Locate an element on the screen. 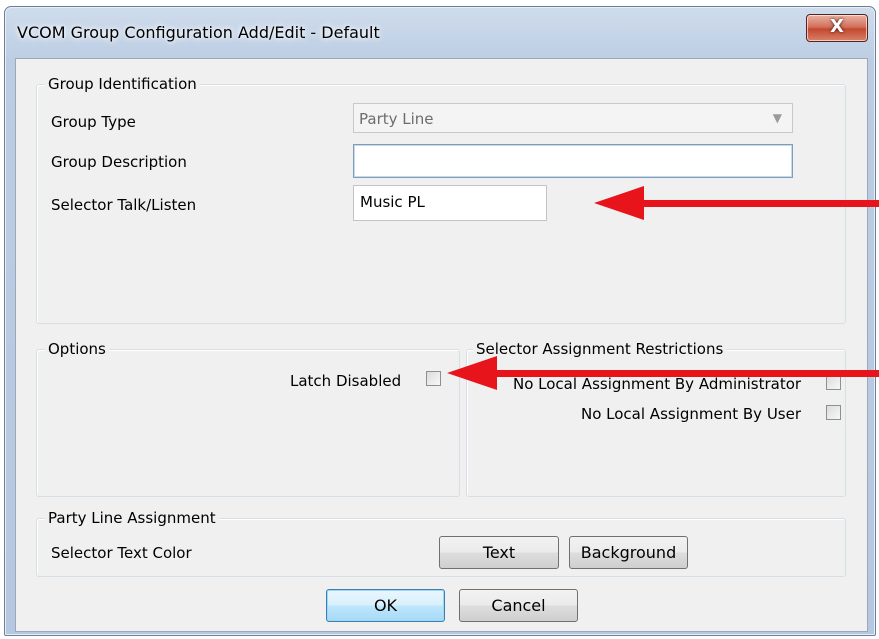  group-type-label: Group Type is located at coordinates (93, 122).